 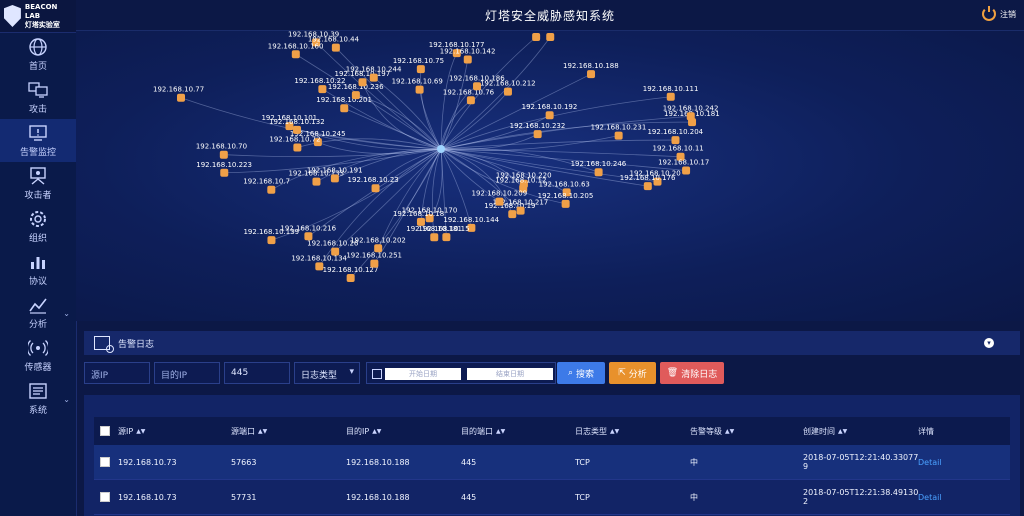 What do you see at coordinates (125, 431) in the screenshot?
I see `column-header: 源IP` at bounding box center [125, 431].